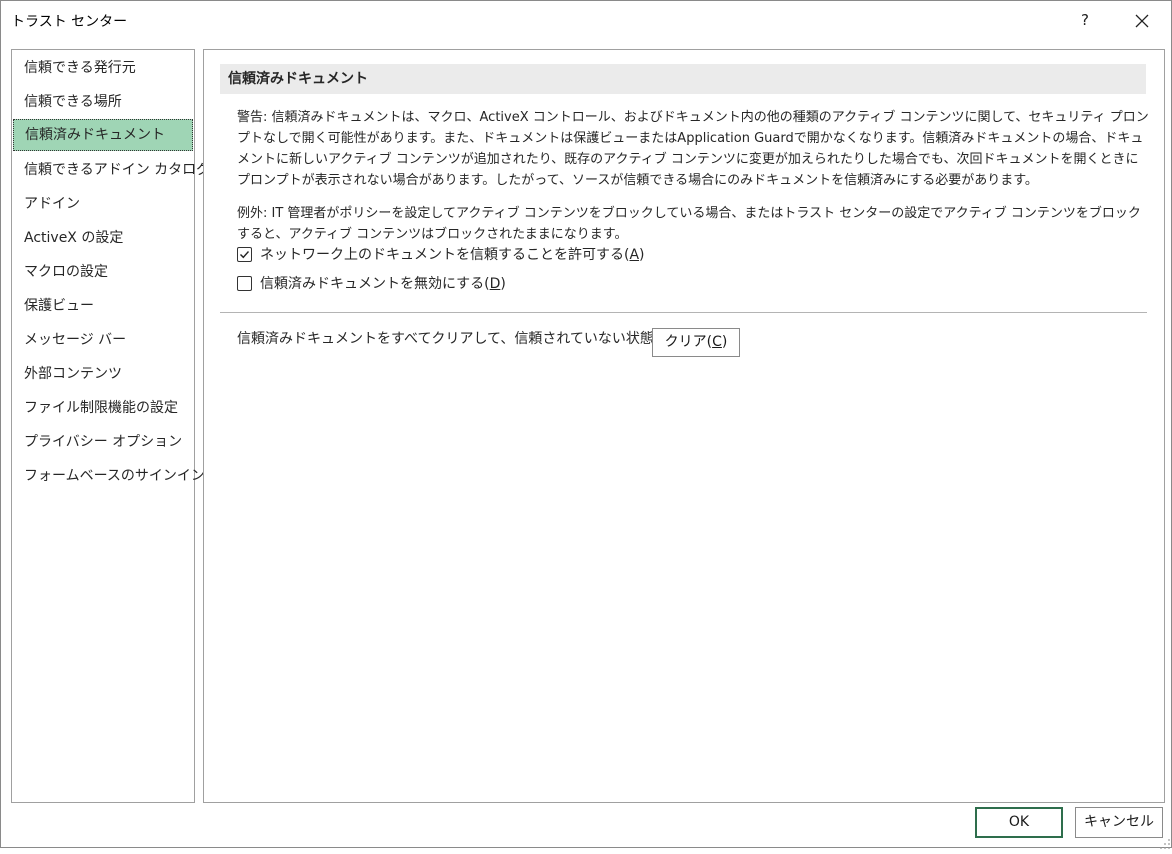 Image resolution: width=1172 pixels, height=854 pixels. I want to click on cancel-button: キャンセル, so click(1119, 822).